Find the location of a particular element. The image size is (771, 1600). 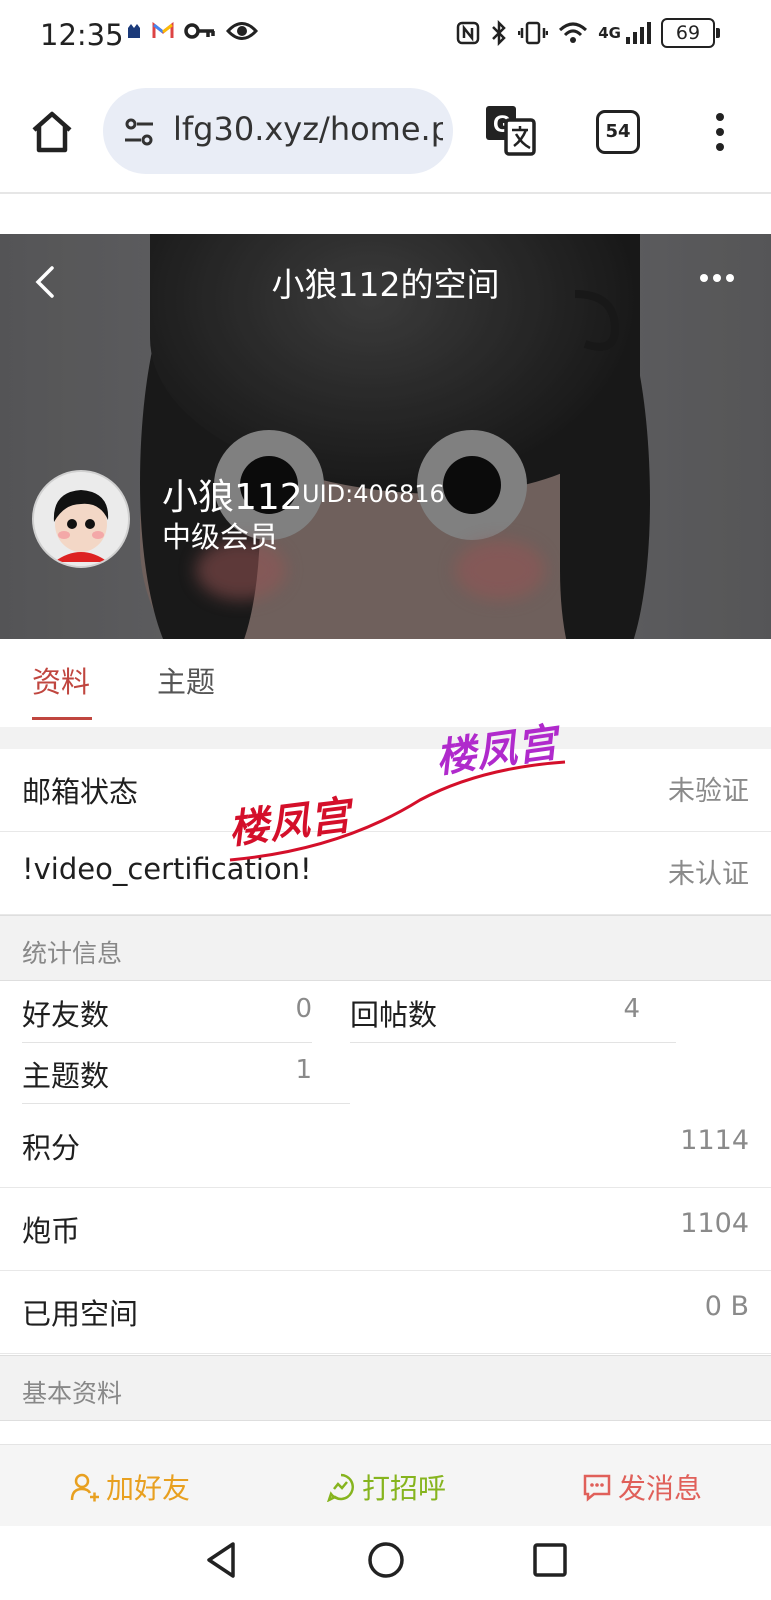

browser-toolbar: lfg30.xyz/home.p G 54 is located at coordinates (385, 133).